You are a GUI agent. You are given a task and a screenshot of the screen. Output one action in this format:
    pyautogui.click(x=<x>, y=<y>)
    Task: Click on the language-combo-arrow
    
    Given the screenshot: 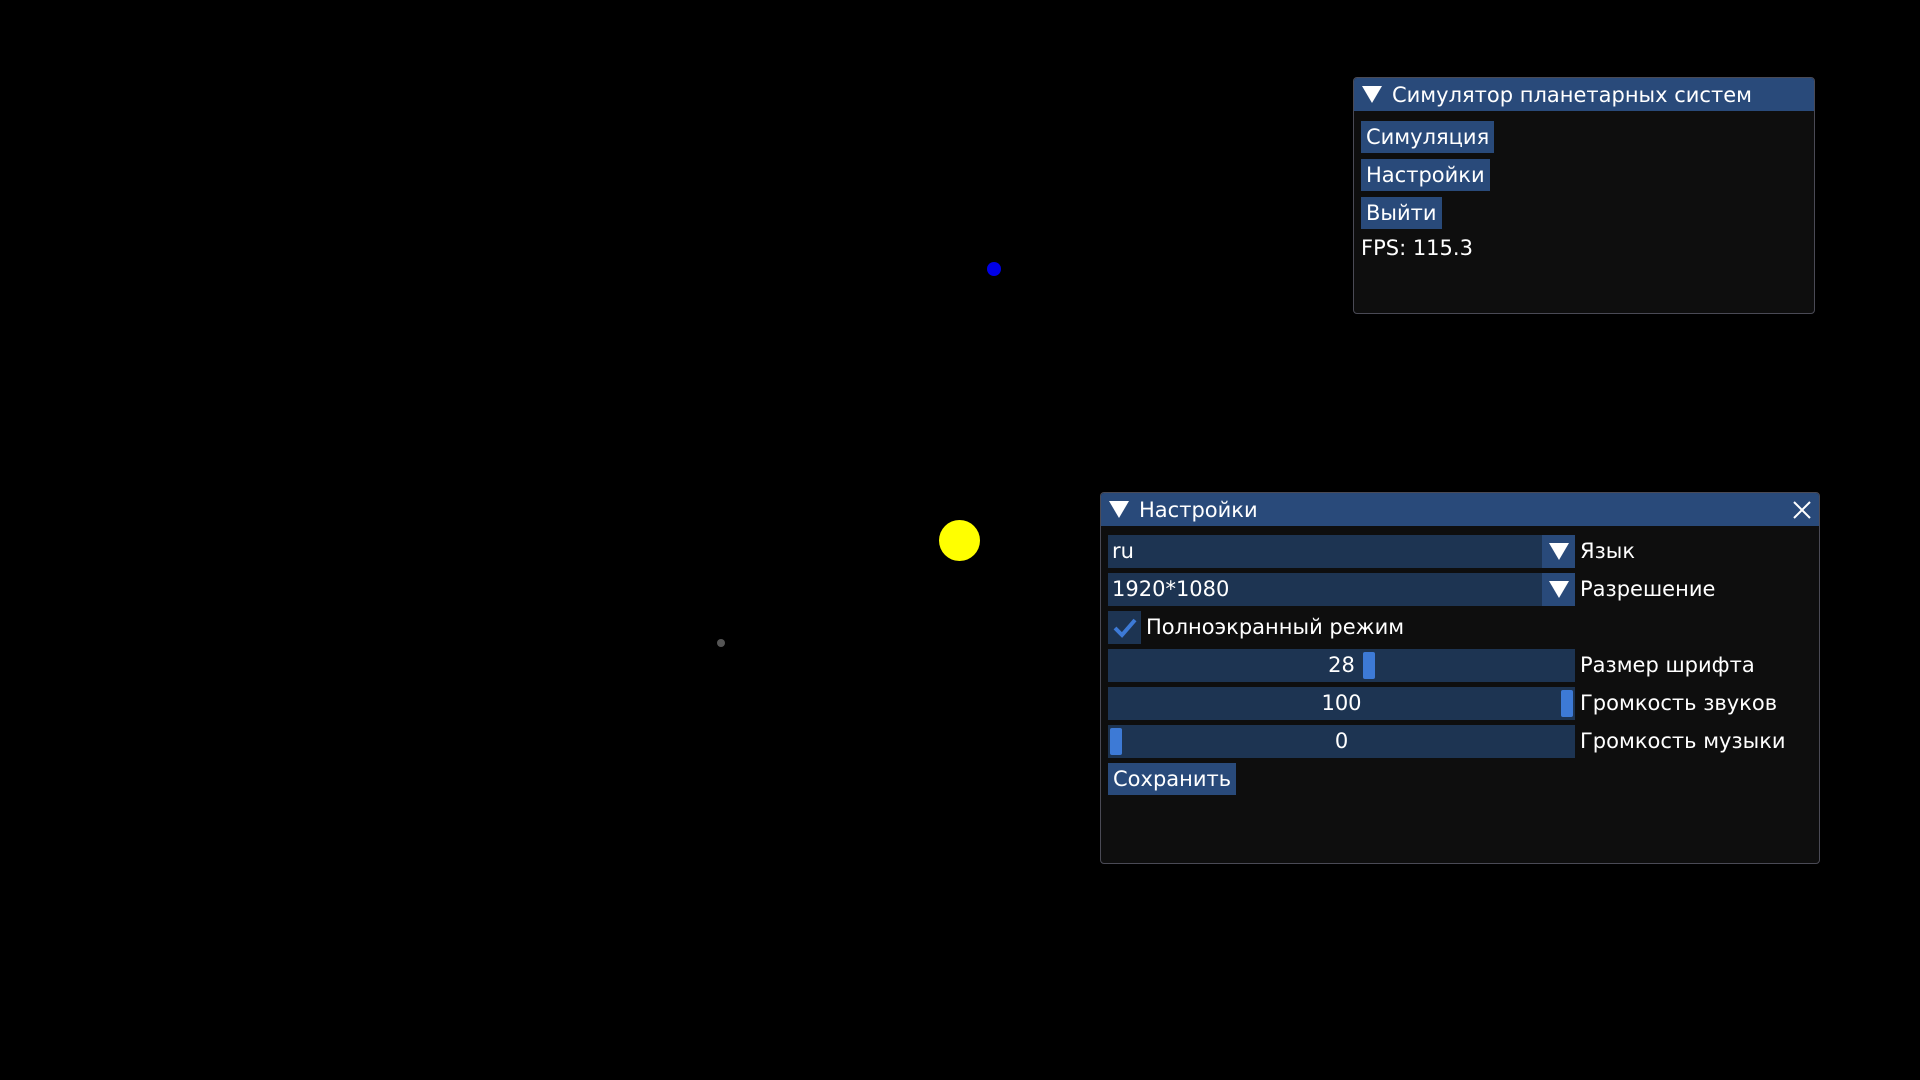 What is the action you would take?
    pyautogui.click(x=1558, y=551)
    